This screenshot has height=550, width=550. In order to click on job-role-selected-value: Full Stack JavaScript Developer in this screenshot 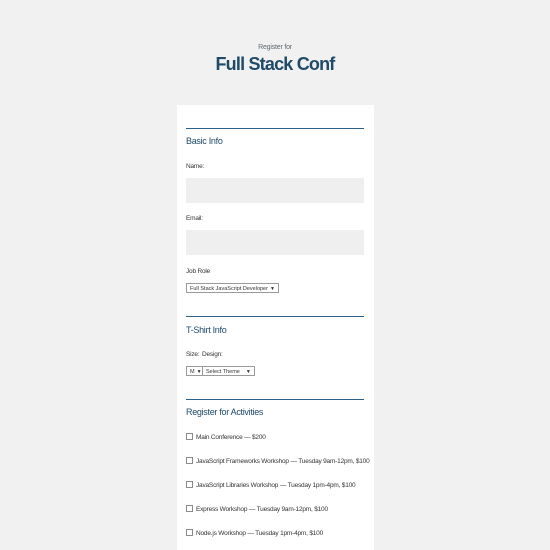, I will do `click(229, 289)`.